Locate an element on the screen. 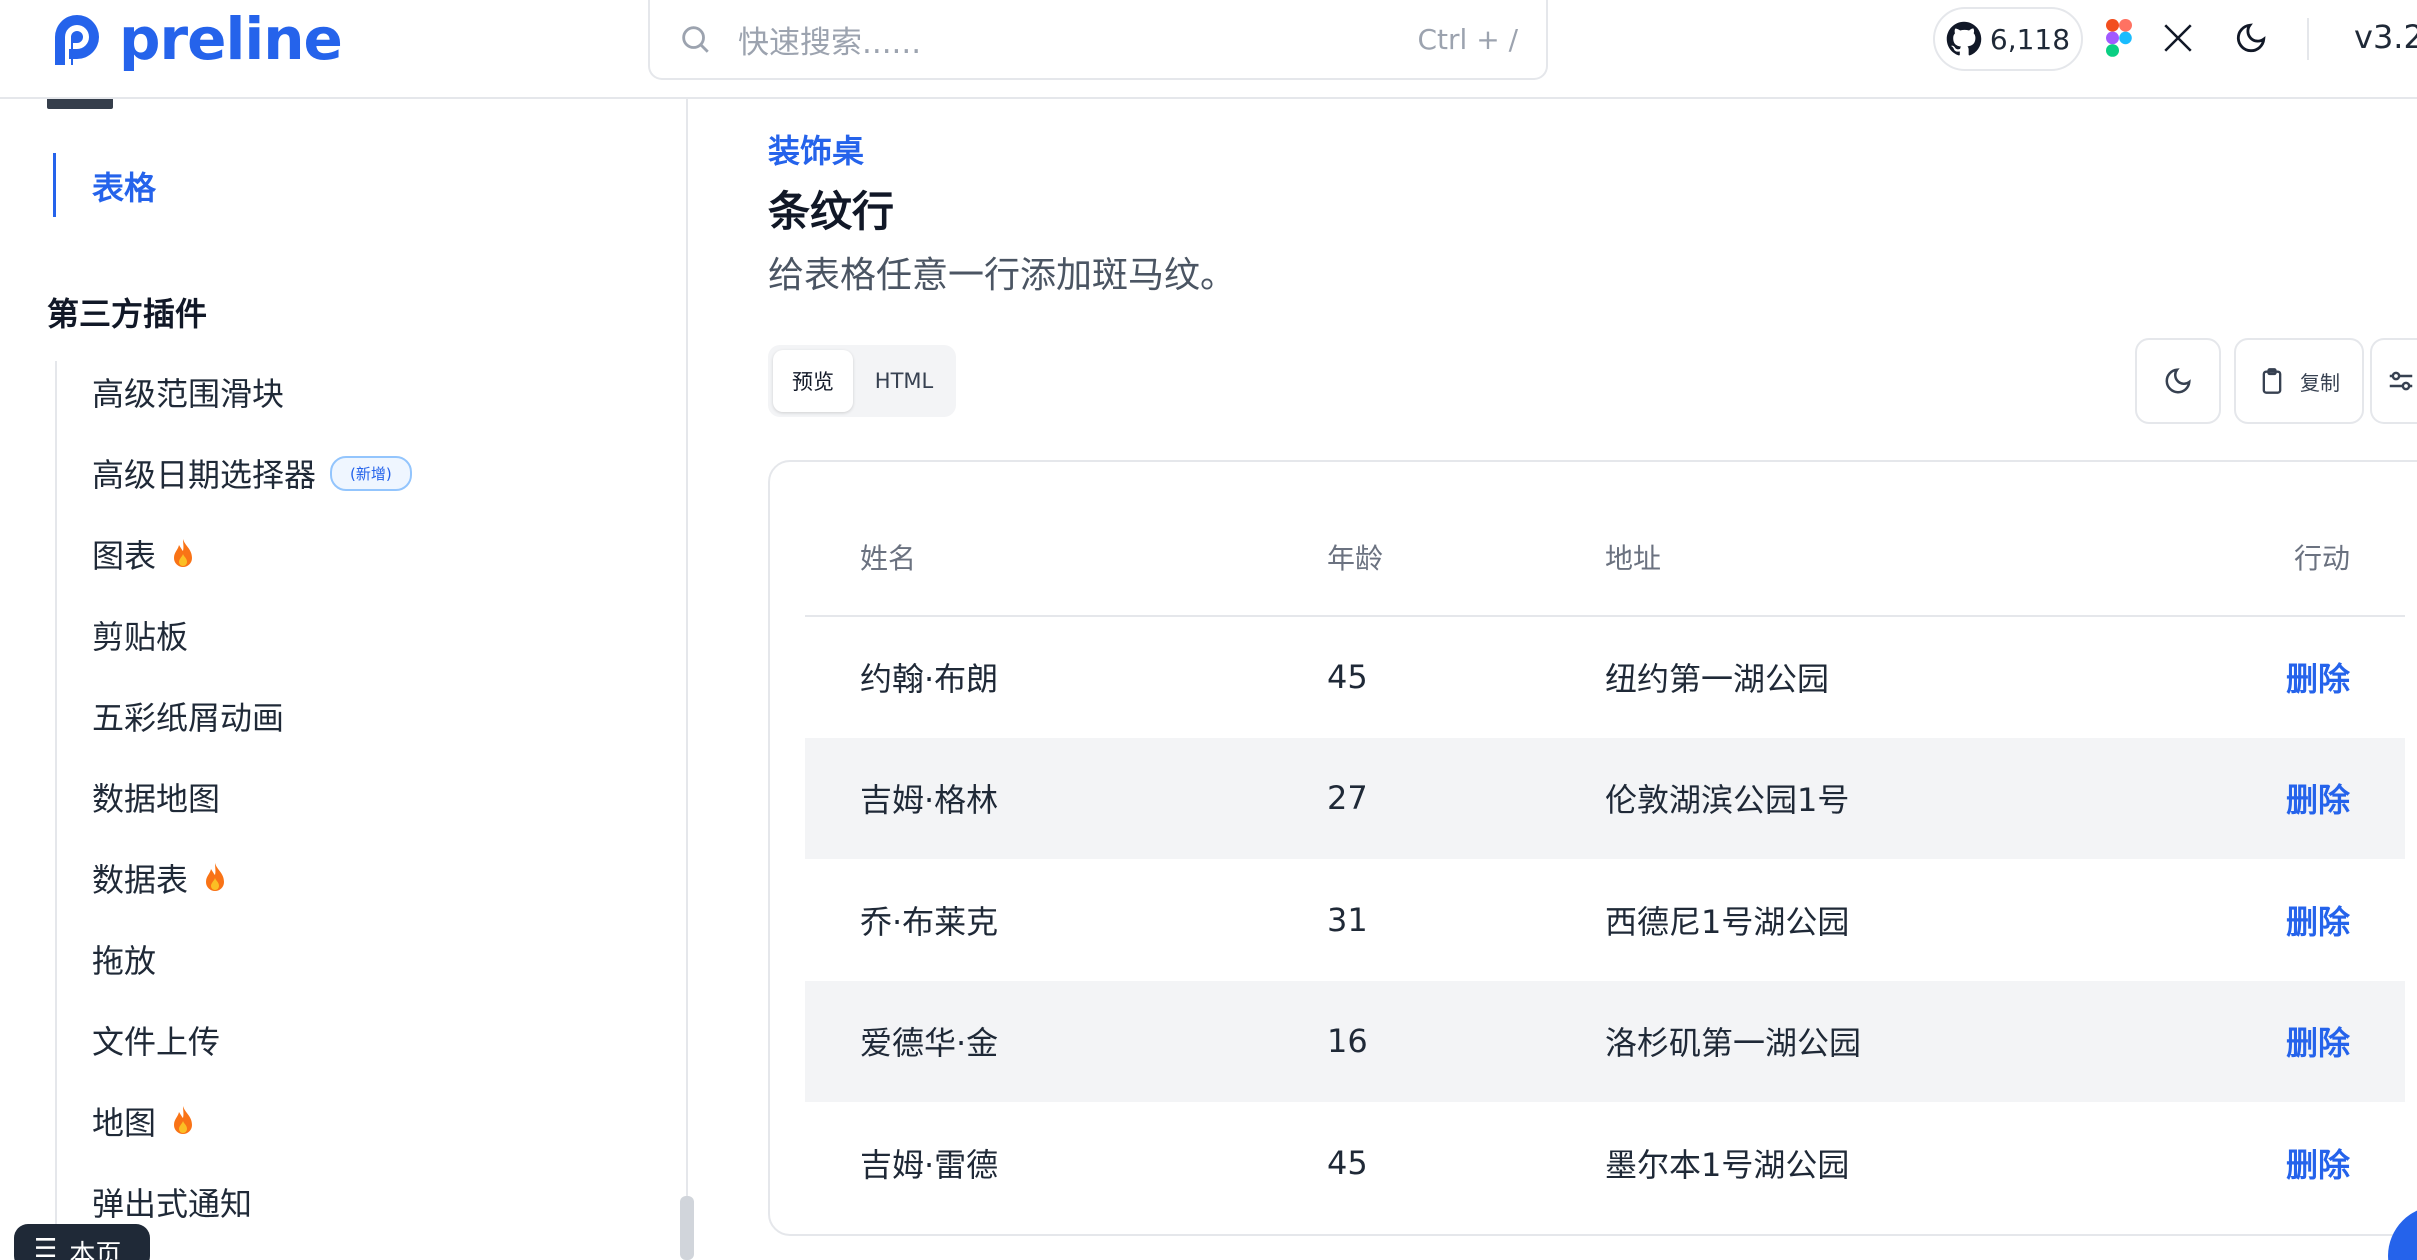  cell-age: 27 is located at coordinates (1411, 798).